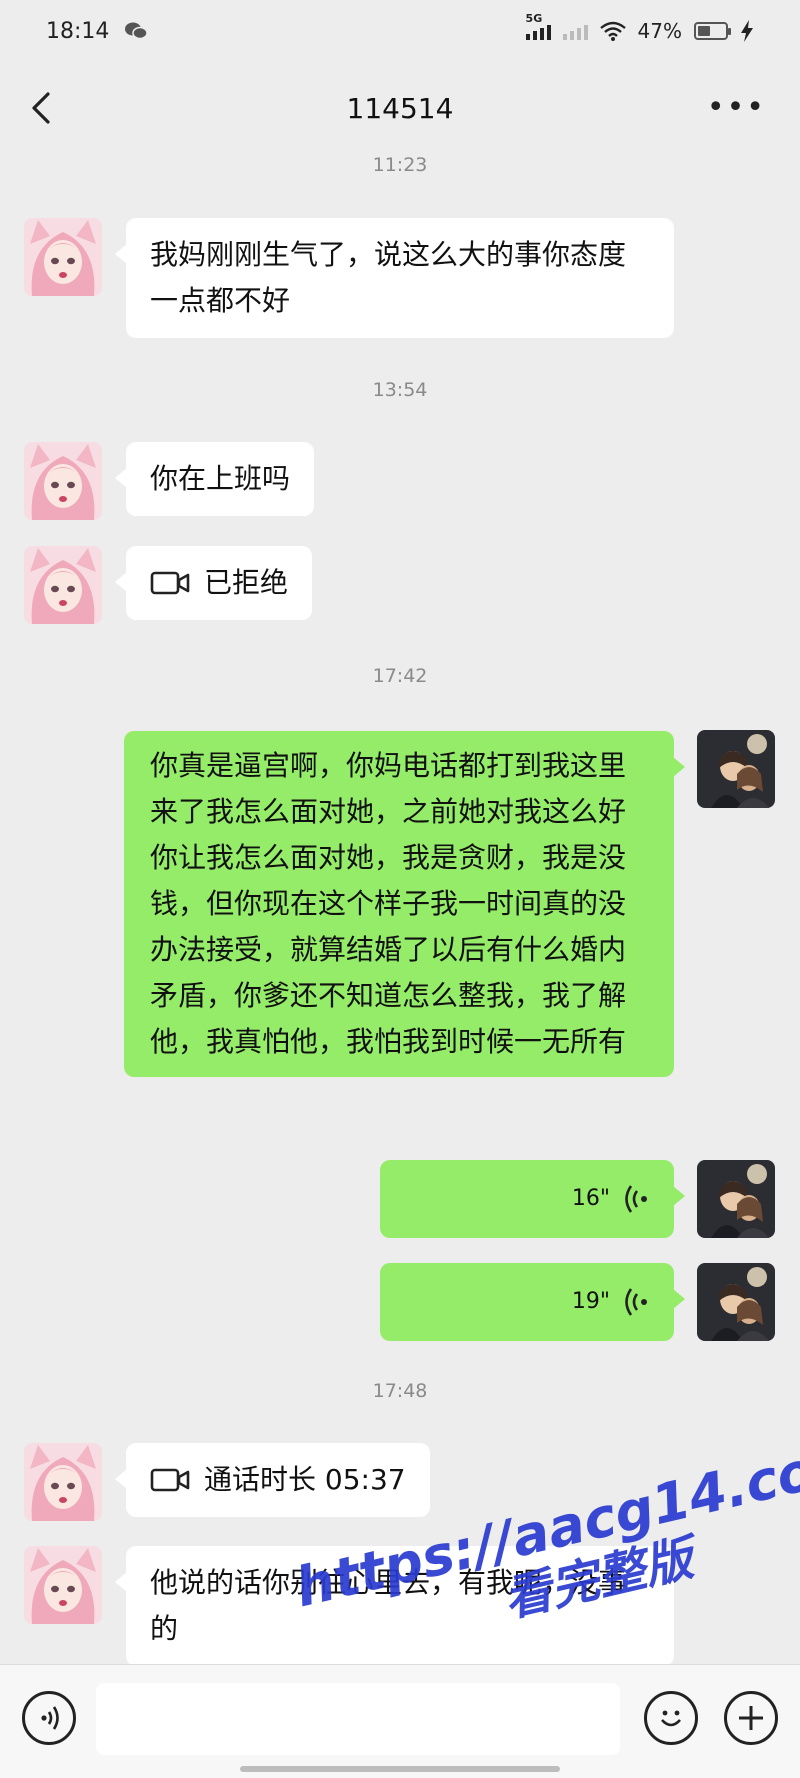 The image size is (800, 1778). I want to click on call-status-text: 通话时长 05:37, so click(305, 1479).